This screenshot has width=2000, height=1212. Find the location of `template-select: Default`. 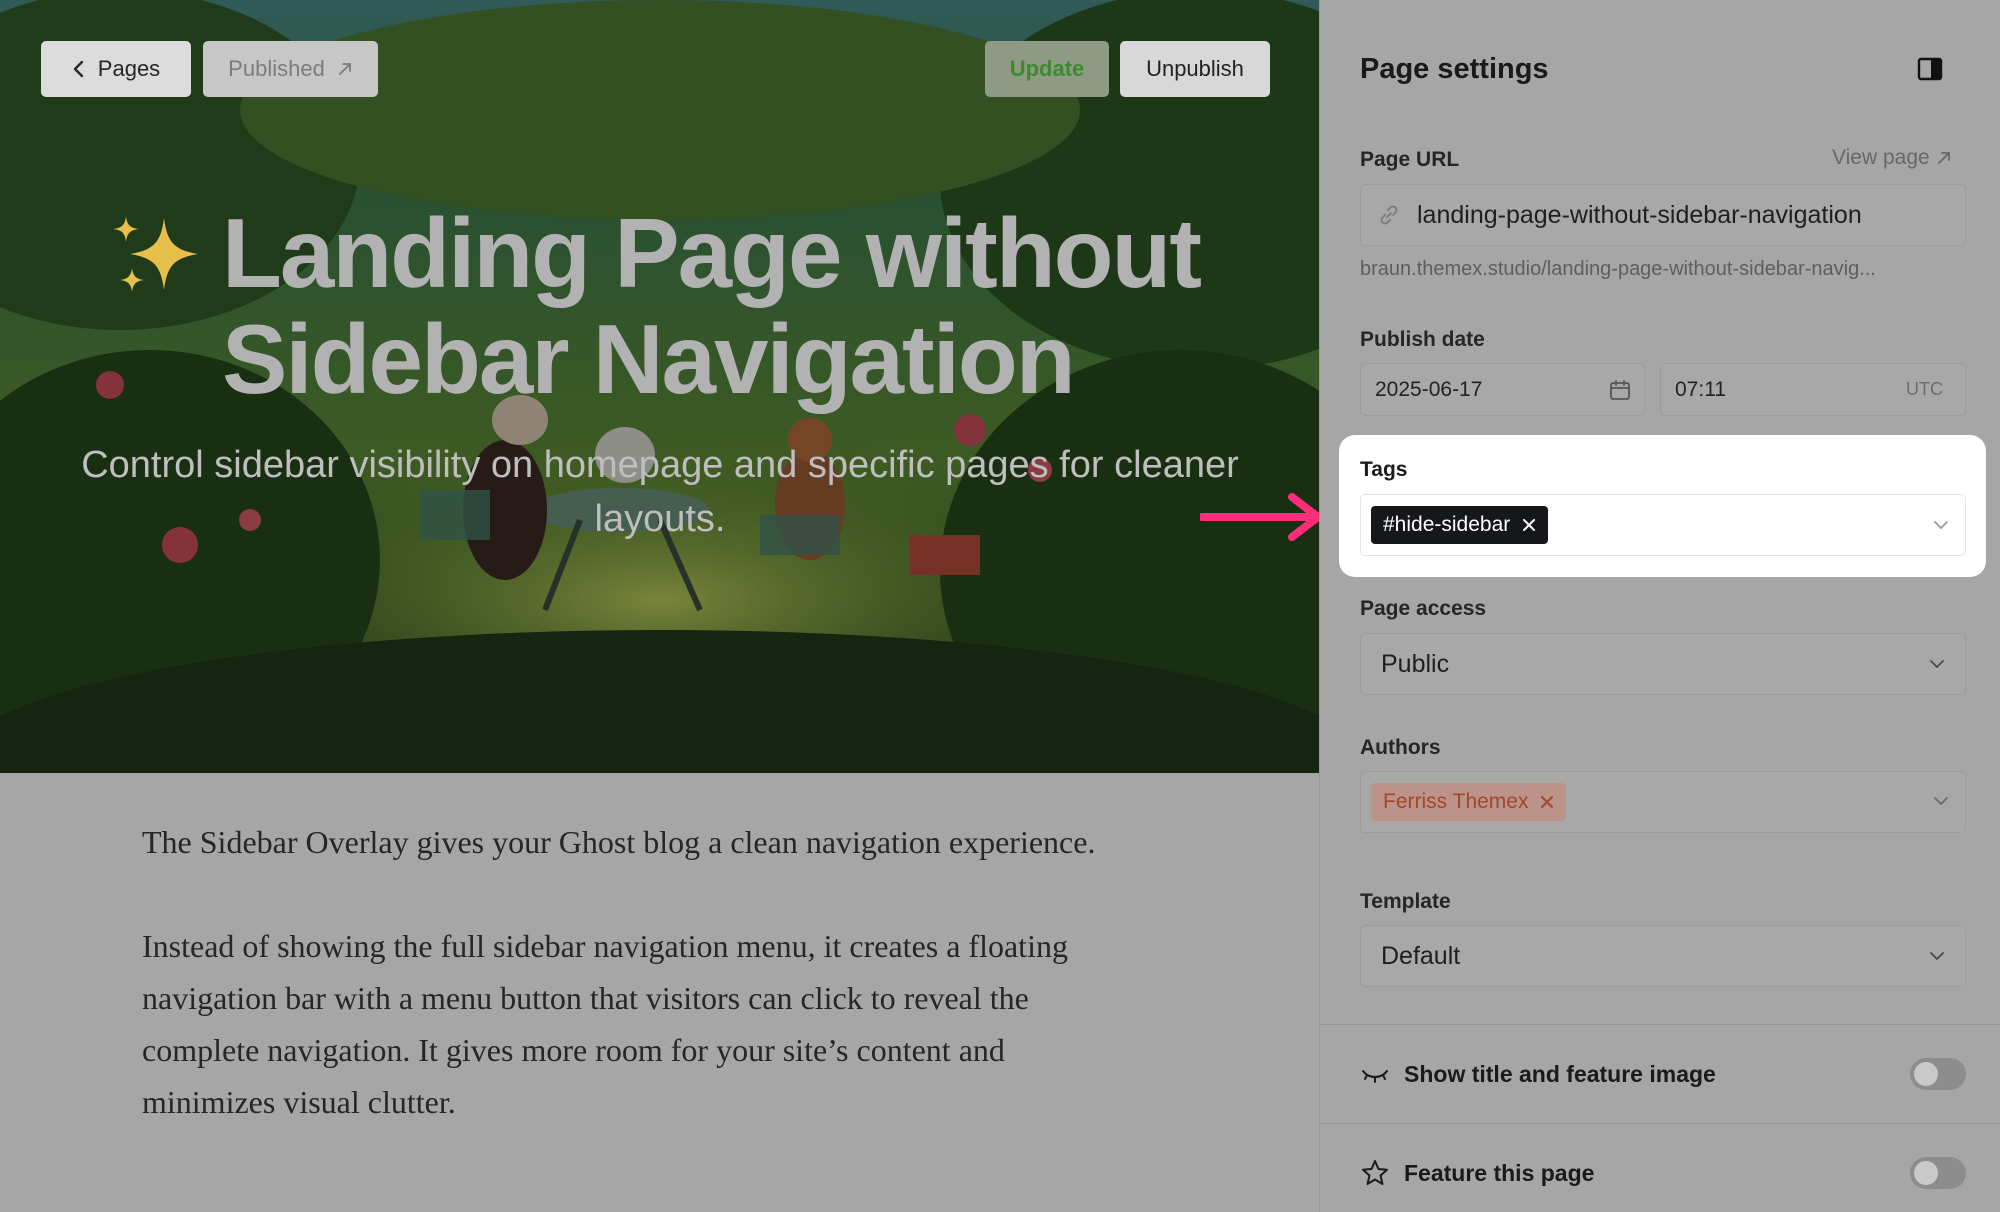

template-select: Default is located at coordinates (1663, 956).